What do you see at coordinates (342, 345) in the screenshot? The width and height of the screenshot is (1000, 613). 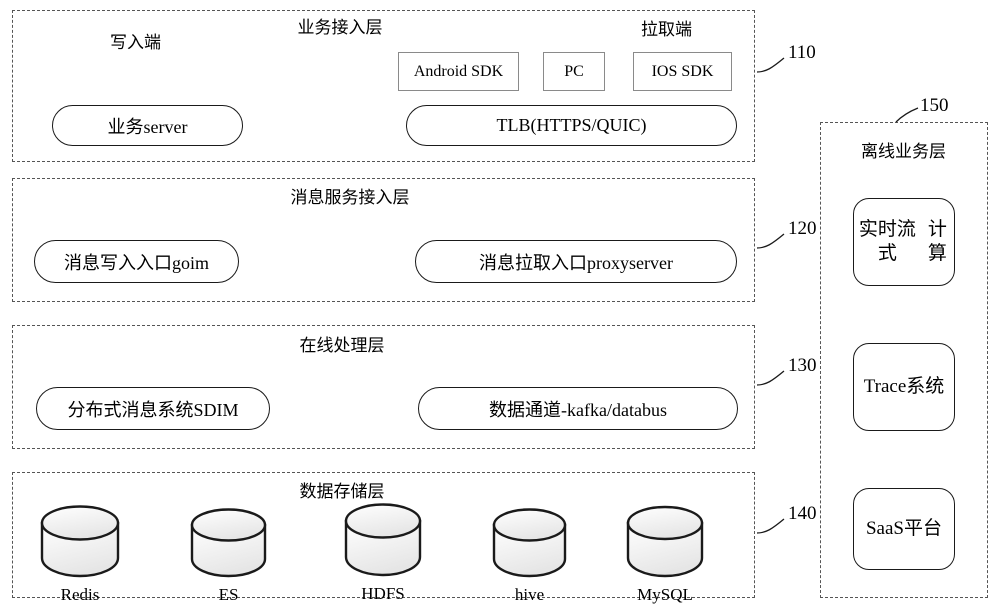 I see `layer-title-online-processing-layer: 在线处理层` at bounding box center [342, 345].